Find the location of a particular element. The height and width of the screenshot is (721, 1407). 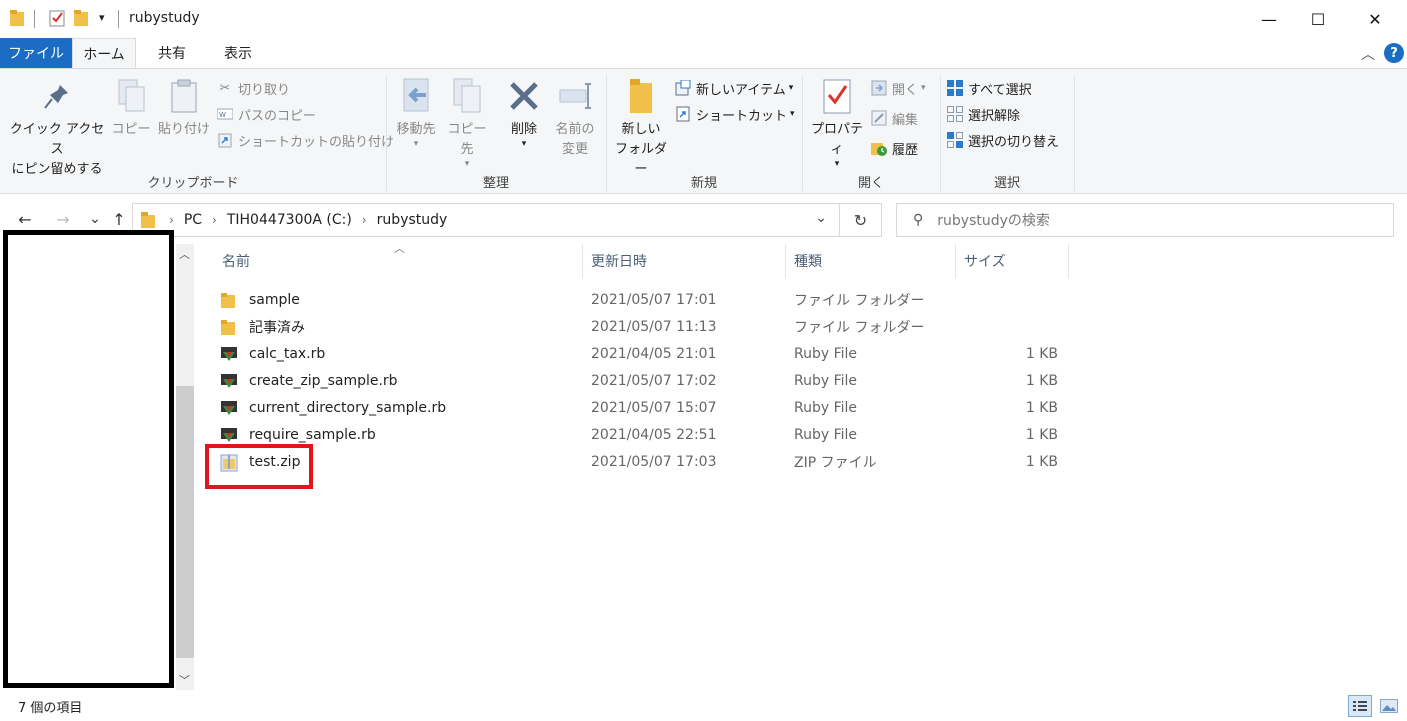

tab-home: ホーム is located at coordinates (104, 53).